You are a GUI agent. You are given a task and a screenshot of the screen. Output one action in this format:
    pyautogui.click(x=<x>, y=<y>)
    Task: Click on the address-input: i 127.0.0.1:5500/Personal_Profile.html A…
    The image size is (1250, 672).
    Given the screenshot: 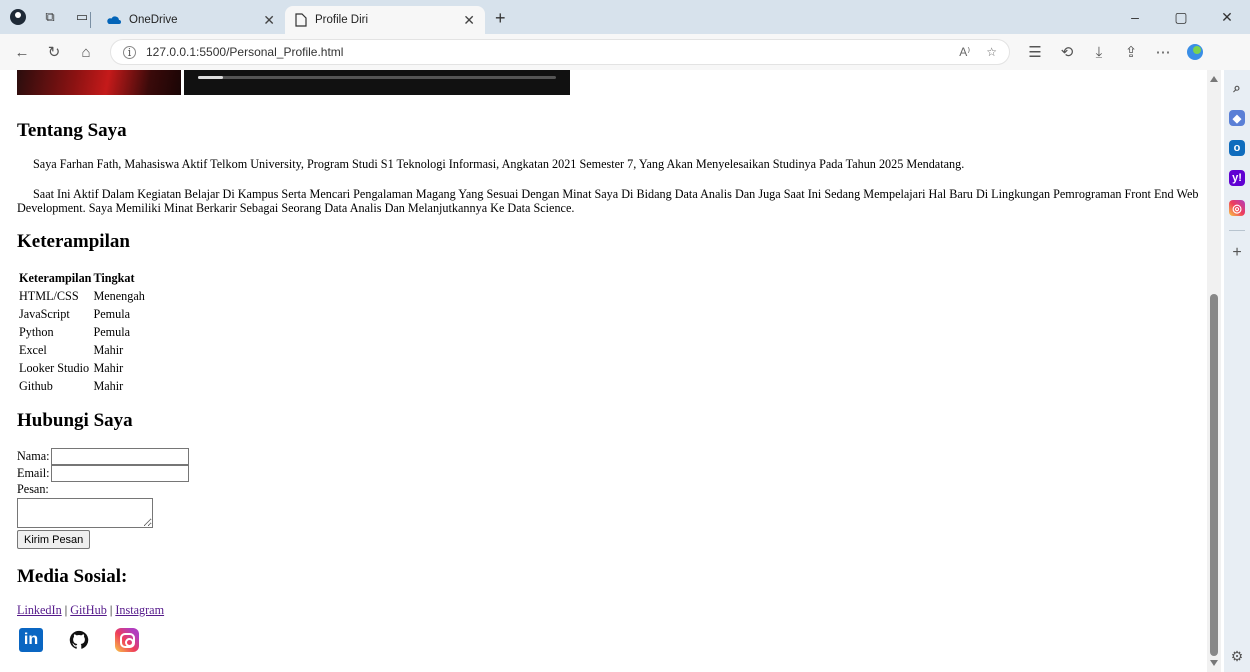 What is the action you would take?
    pyautogui.click(x=560, y=52)
    